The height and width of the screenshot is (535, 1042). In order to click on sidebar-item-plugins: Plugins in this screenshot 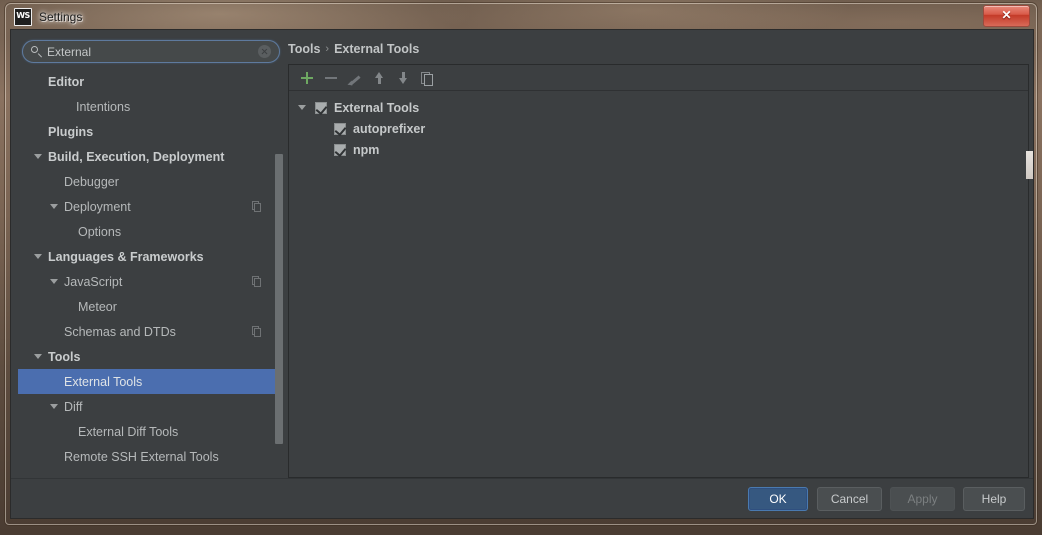, I will do `click(147, 131)`.